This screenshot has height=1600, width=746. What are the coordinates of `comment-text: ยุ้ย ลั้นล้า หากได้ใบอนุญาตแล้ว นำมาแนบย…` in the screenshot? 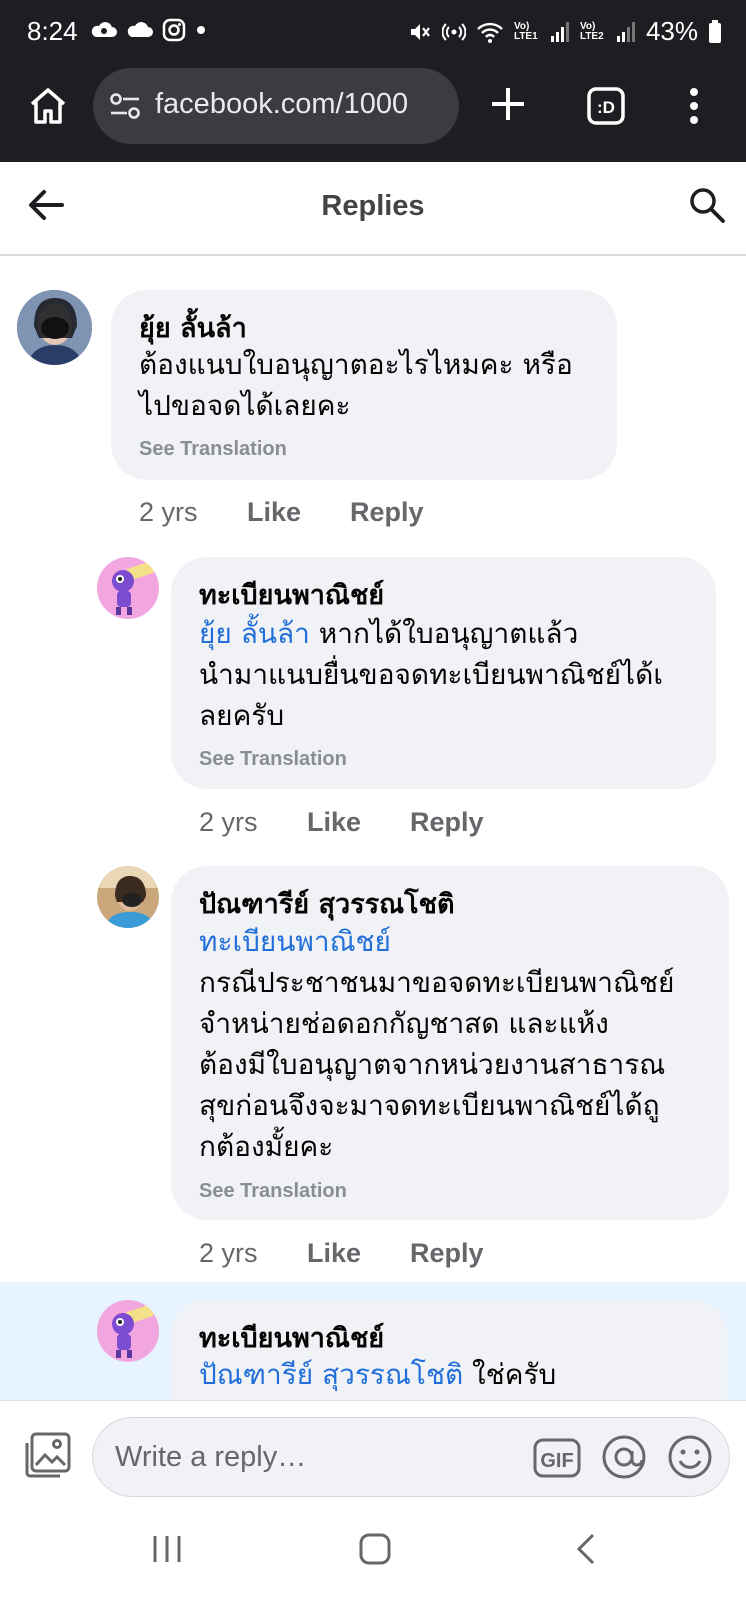 It's located at (449, 674).